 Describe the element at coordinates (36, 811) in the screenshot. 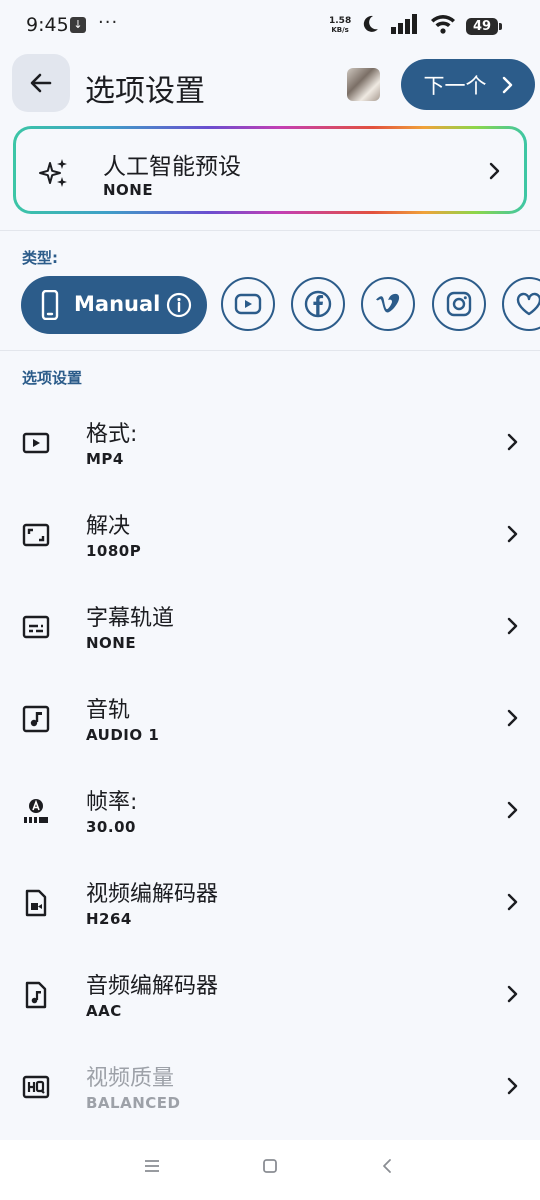

I see `frame-rate-icon` at that location.